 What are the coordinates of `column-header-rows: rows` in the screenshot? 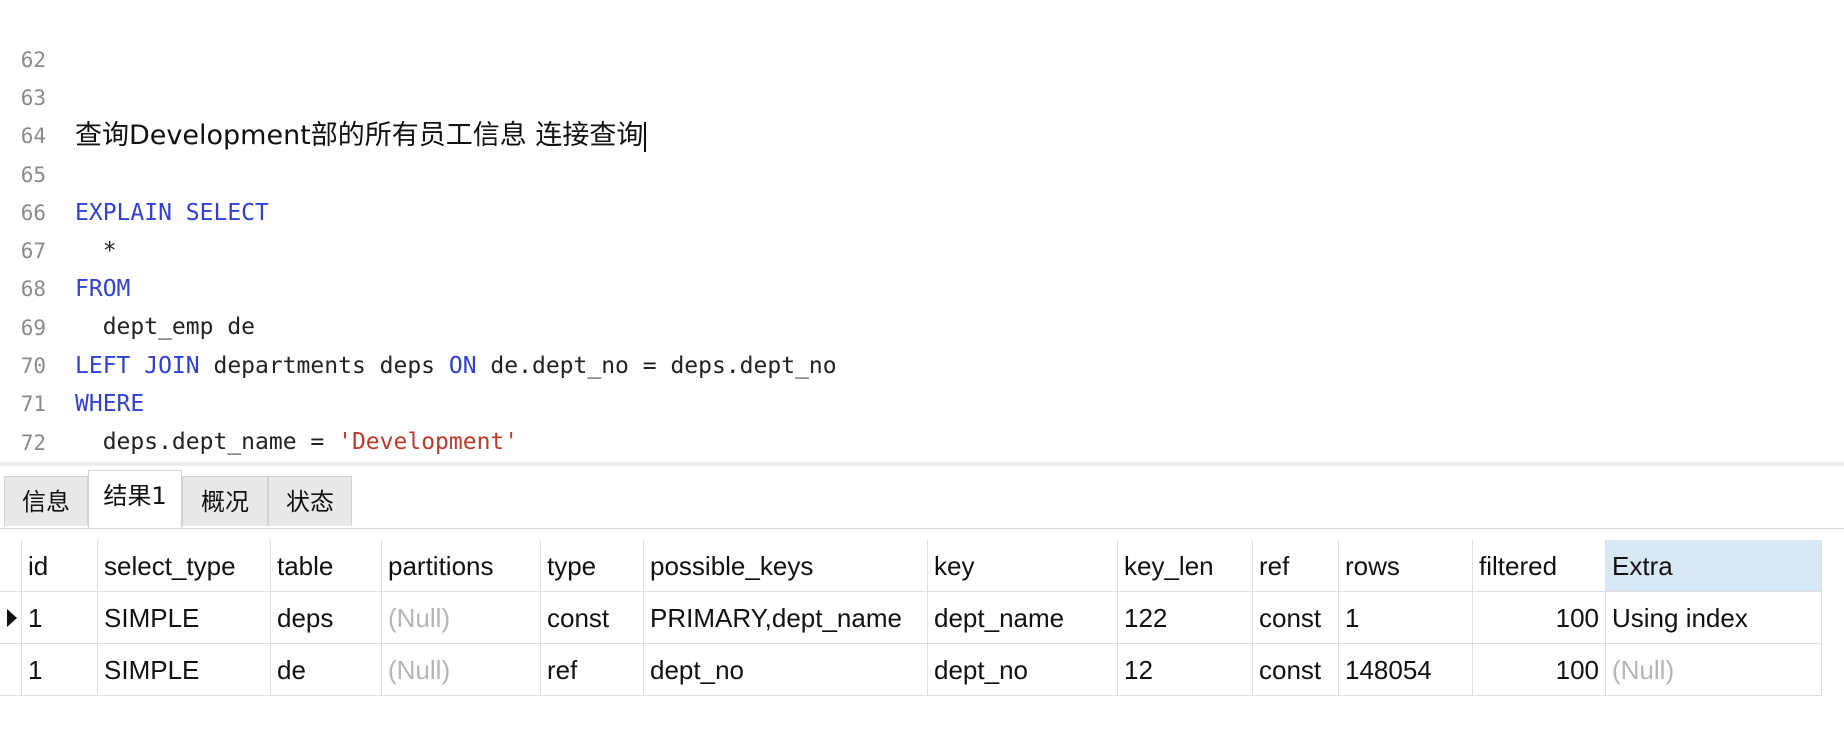 It's located at (1406, 566).